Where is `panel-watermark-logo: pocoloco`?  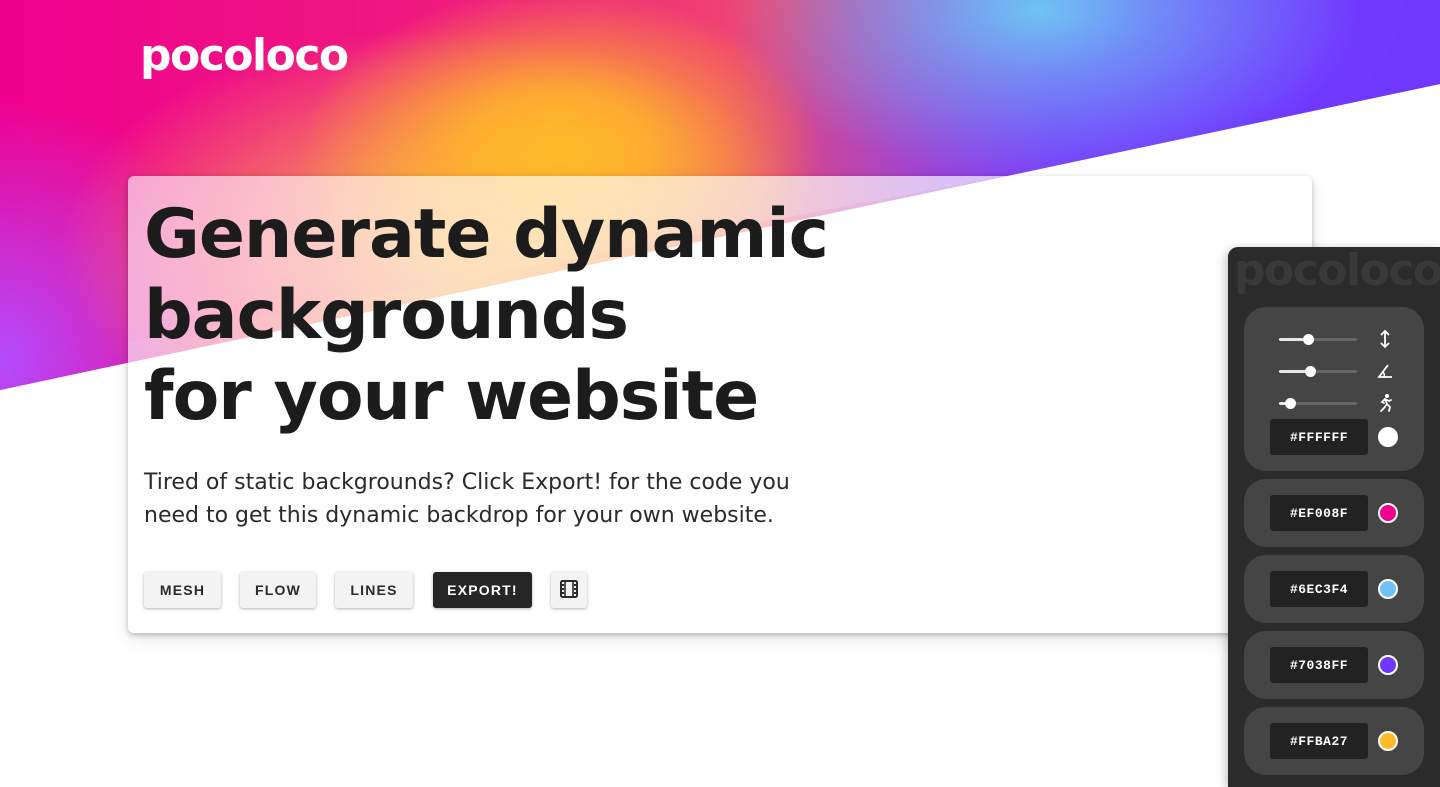 panel-watermark-logo: pocoloco is located at coordinates (1337, 271).